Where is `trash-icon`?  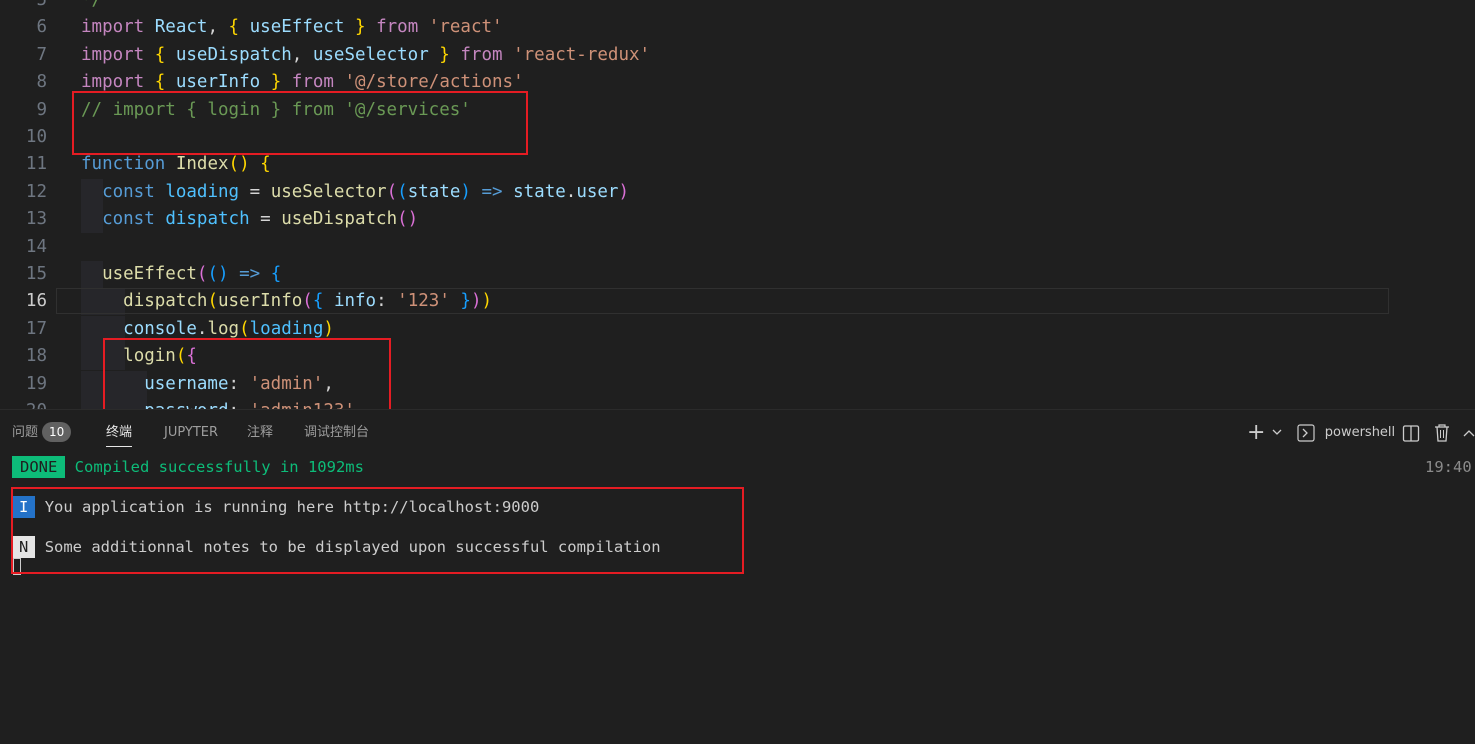
trash-icon is located at coordinates (1442, 433).